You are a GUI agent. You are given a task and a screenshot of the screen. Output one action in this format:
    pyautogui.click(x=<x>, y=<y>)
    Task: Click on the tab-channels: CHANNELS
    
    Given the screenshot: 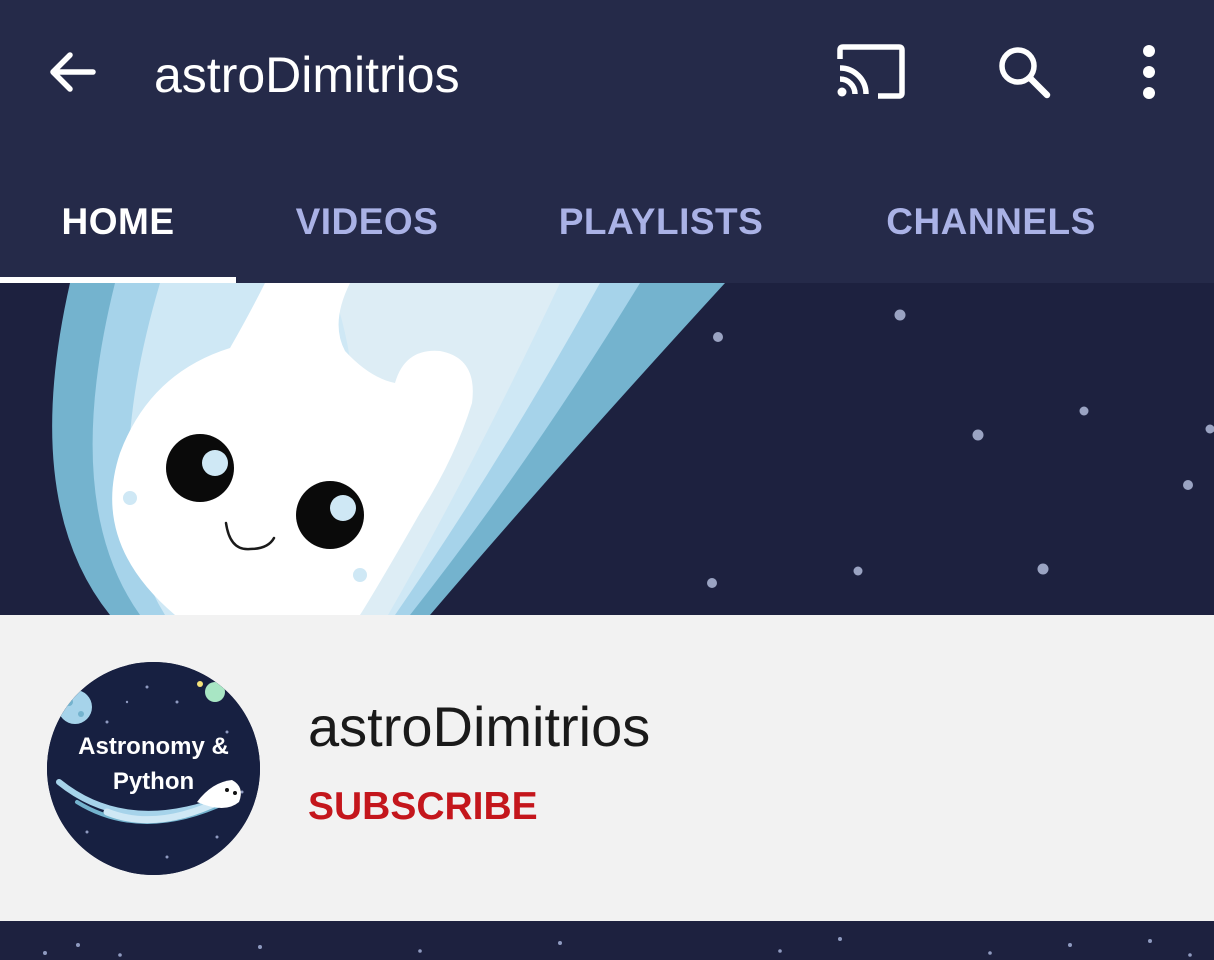 What is the action you would take?
    pyautogui.click(x=991, y=221)
    